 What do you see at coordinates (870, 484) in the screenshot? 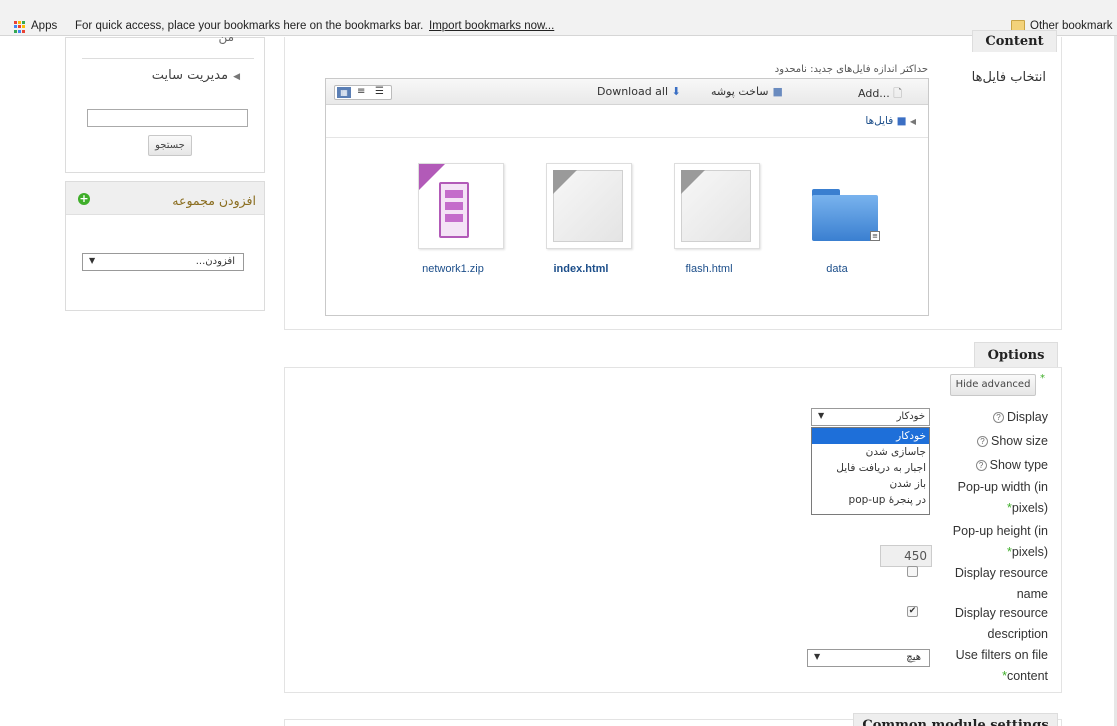
I see `display-option: باز شدن` at bounding box center [870, 484].